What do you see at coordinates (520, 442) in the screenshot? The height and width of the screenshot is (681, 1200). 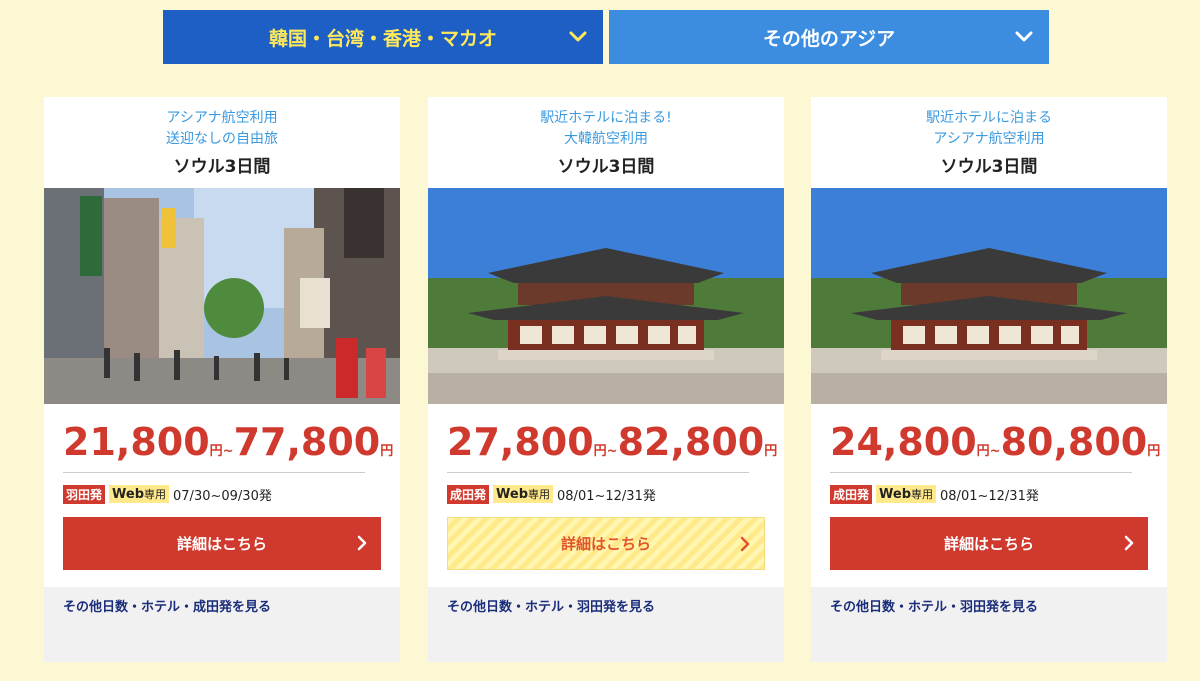 I see `price-from: 27,800` at bounding box center [520, 442].